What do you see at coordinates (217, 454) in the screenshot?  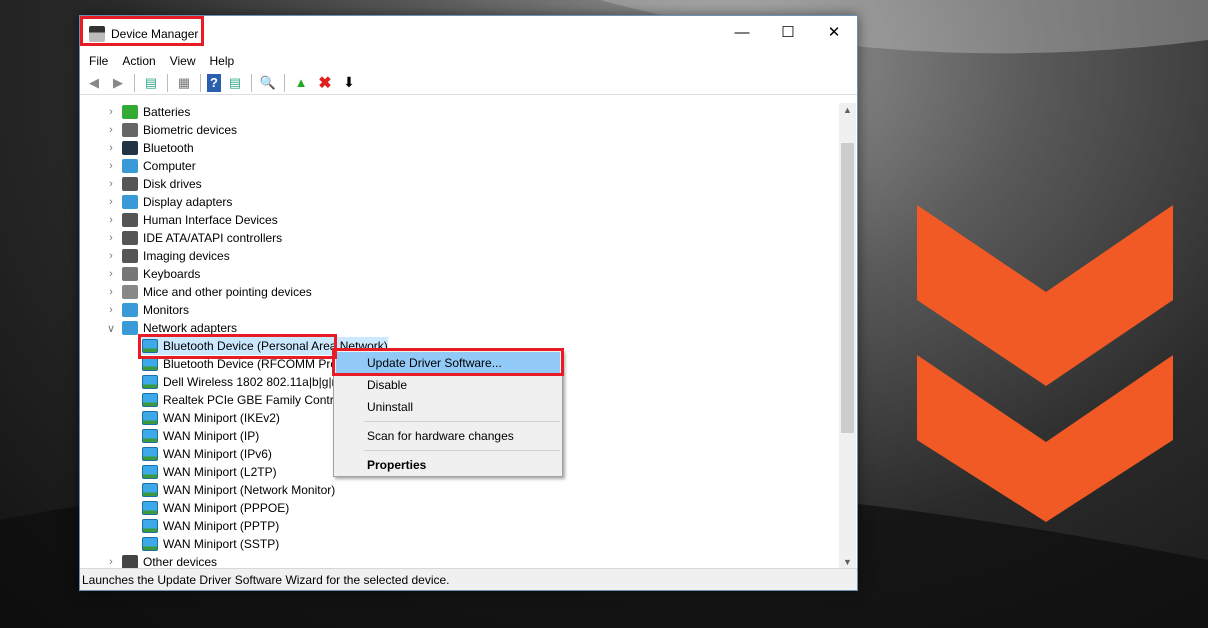 I see `device-label: WAN Miniport (IPv6)` at bounding box center [217, 454].